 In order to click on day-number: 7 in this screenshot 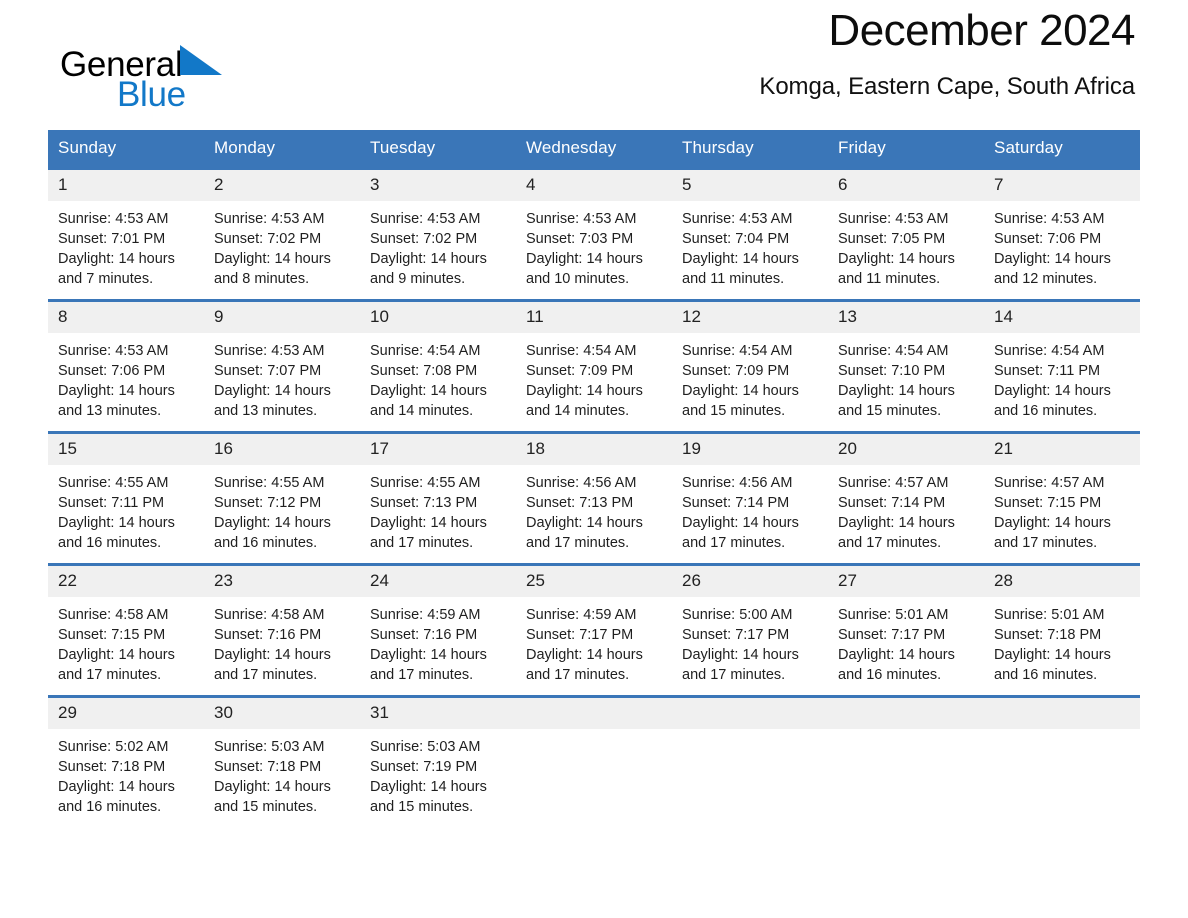, I will do `click(1062, 185)`.